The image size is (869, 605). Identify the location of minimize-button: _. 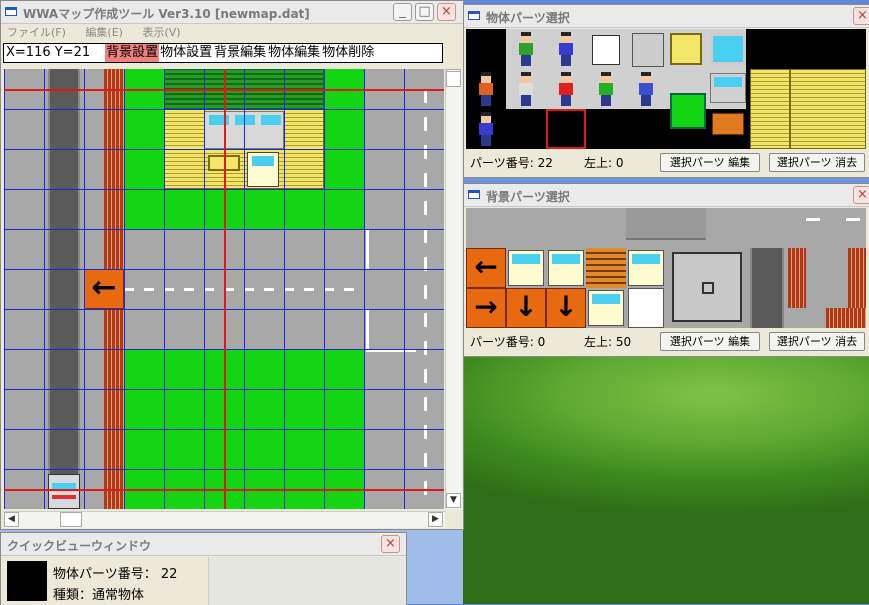
(402, 12).